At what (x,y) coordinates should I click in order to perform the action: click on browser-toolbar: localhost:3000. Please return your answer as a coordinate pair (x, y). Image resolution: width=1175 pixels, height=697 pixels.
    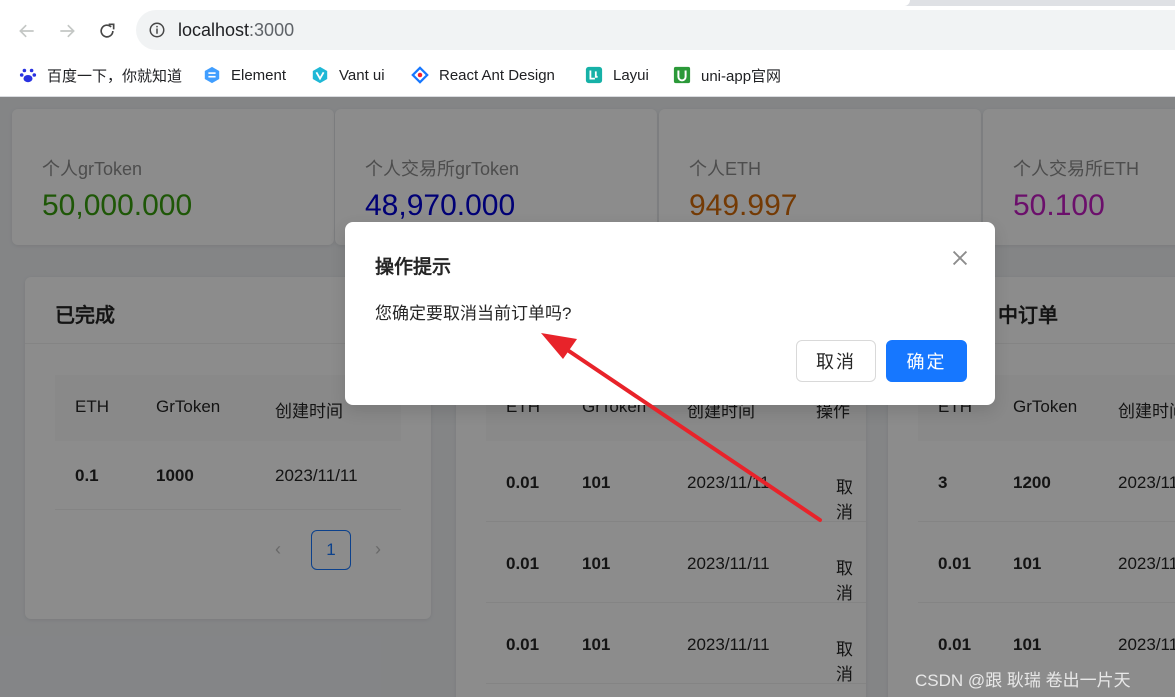
    Looking at the image, I should click on (587, 31).